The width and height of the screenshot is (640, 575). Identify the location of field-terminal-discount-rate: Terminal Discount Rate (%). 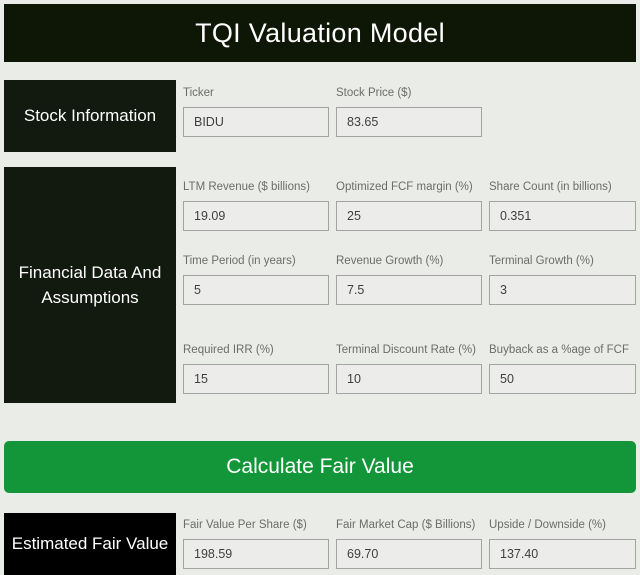
(409, 368).